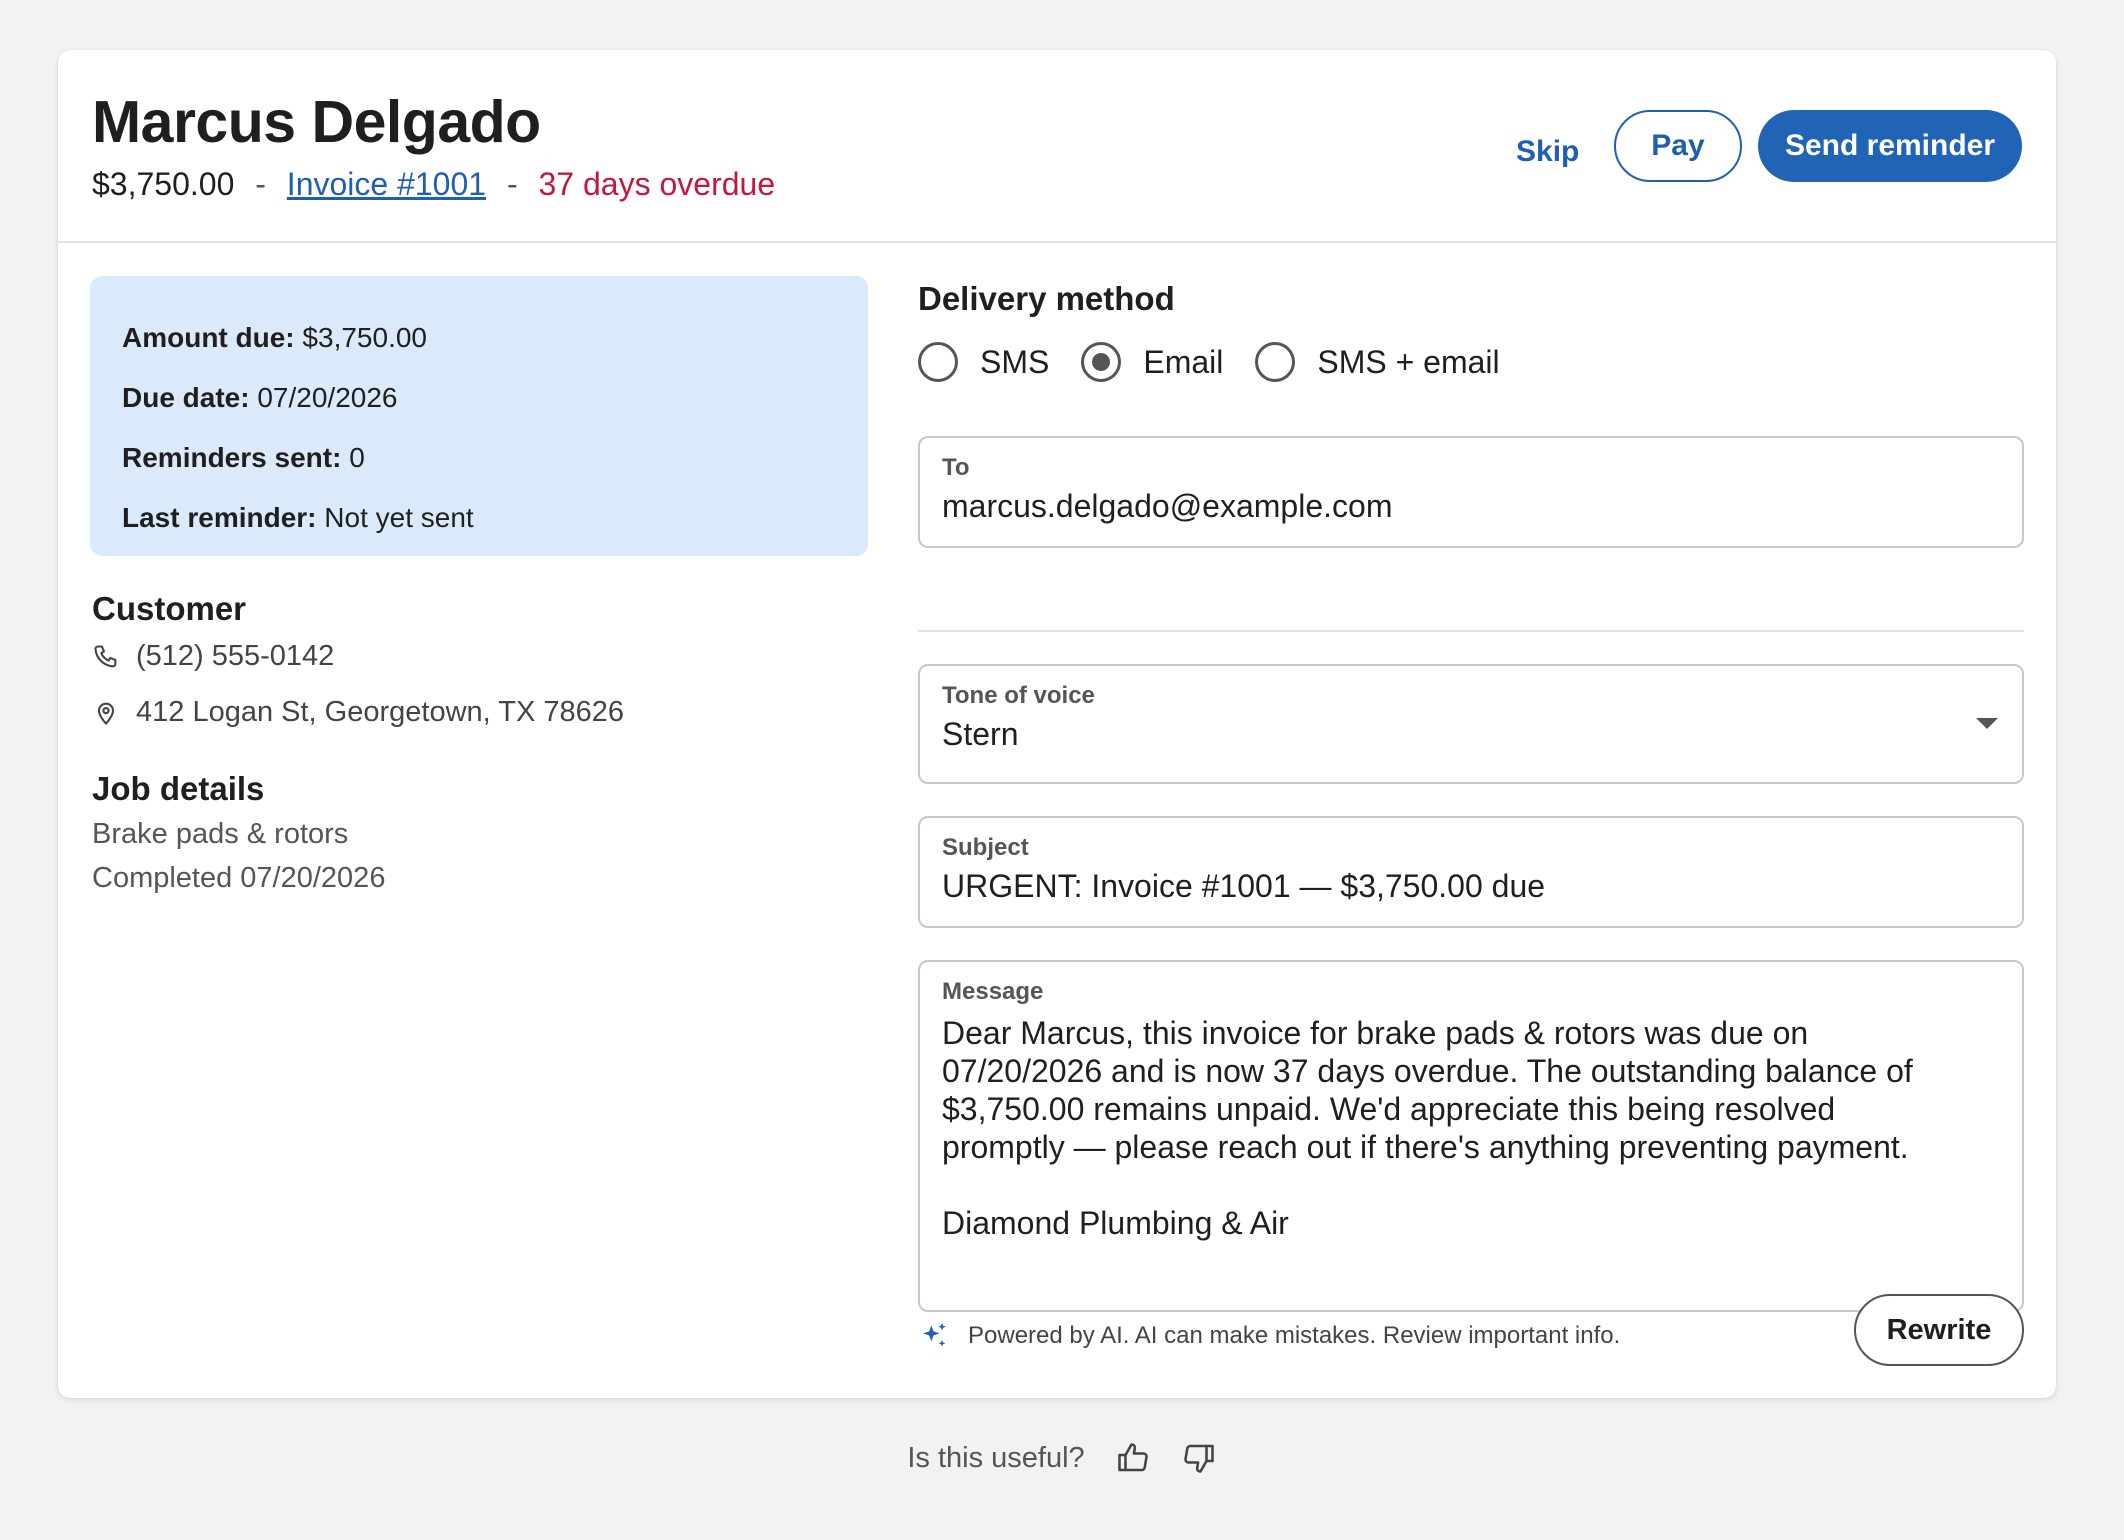 The height and width of the screenshot is (1540, 2124). What do you see at coordinates (399, 517) in the screenshot?
I see `last-reminder-value: Not yet sent` at bounding box center [399, 517].